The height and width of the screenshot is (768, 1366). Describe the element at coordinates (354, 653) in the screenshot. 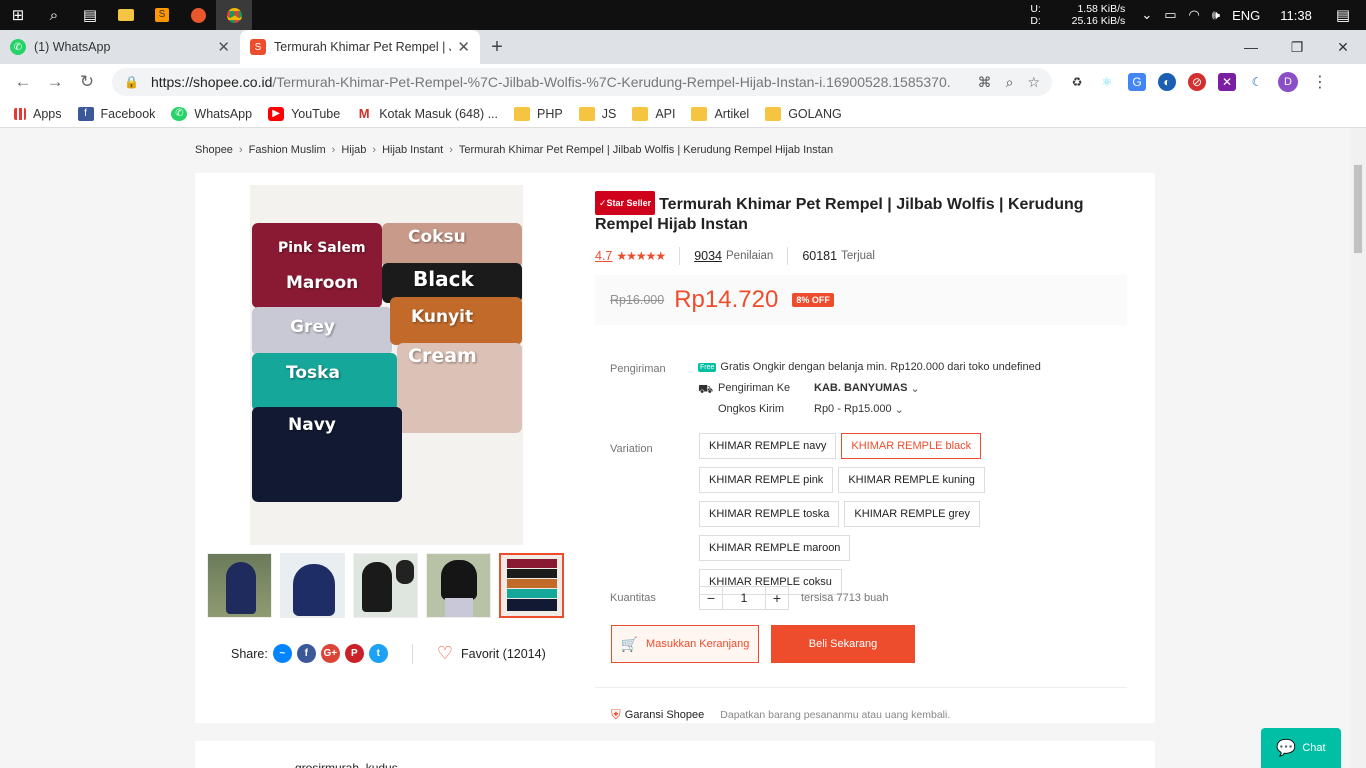

I see `pinterest-icon: P` at that location.